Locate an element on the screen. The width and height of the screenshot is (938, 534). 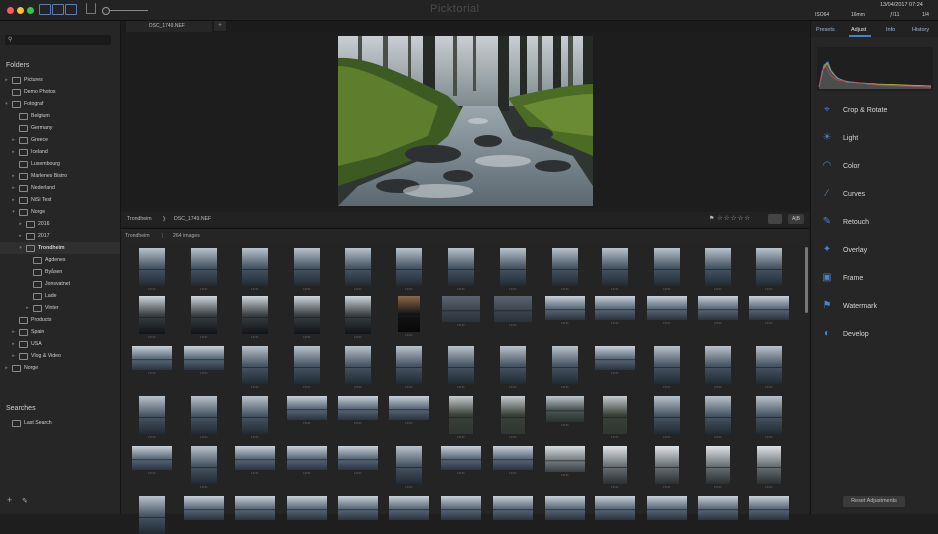
folder-item: Lade is located at coordinates (60, 296).